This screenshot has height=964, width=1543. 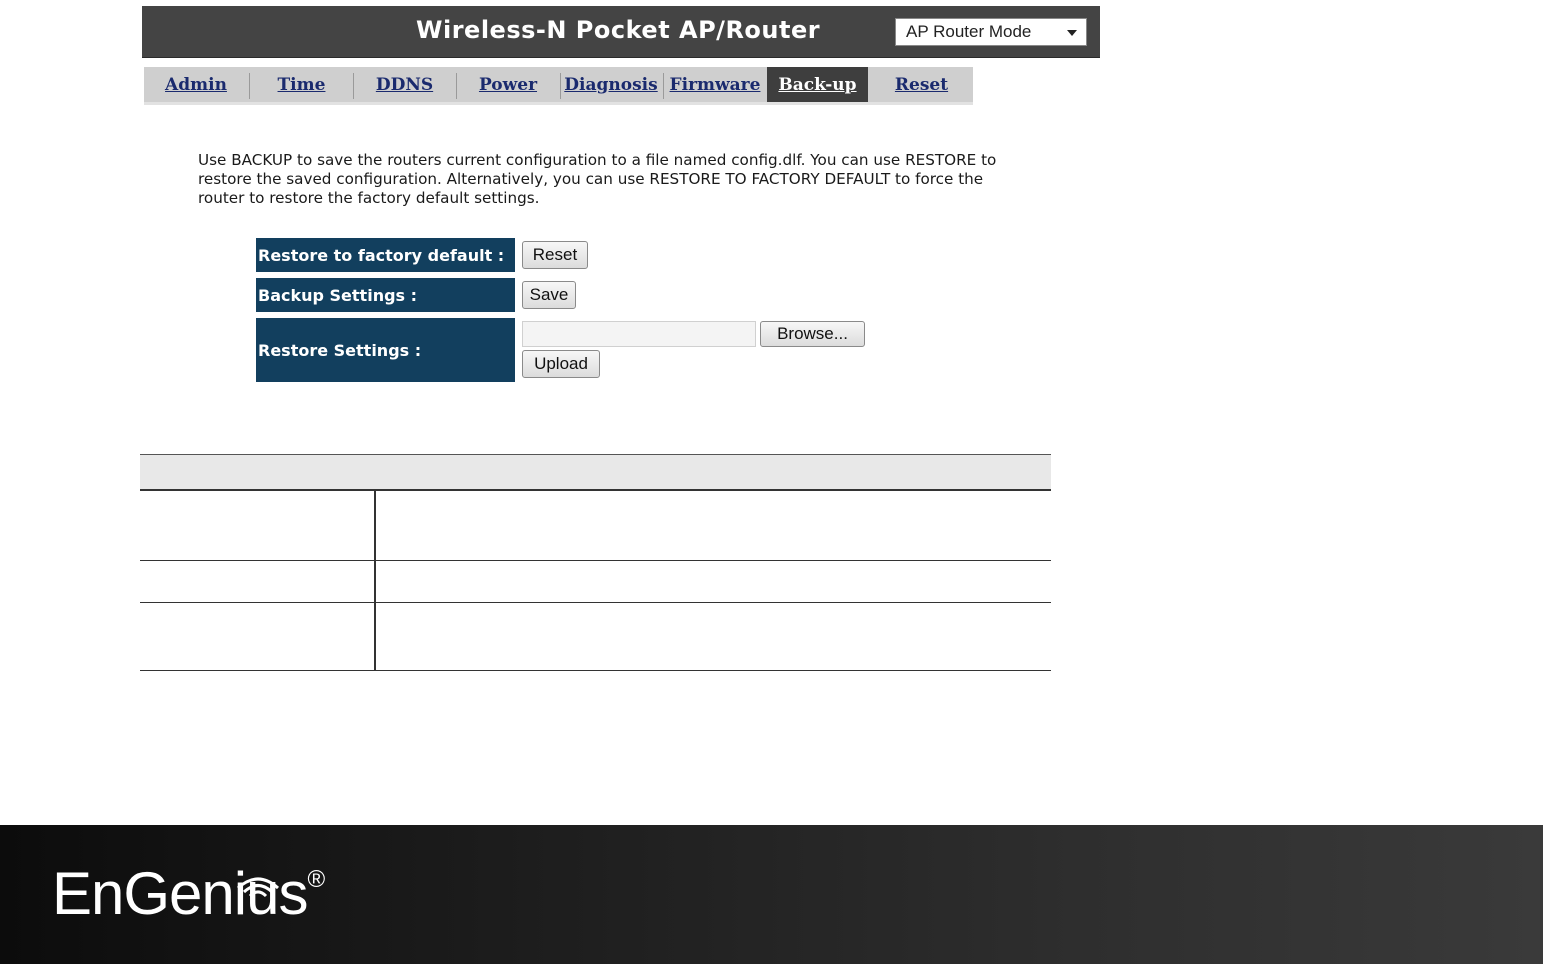 What do you see at coordinates (549, 295) in the screenshot?
I see `save-button: Save` at bounding box center [549, 295].